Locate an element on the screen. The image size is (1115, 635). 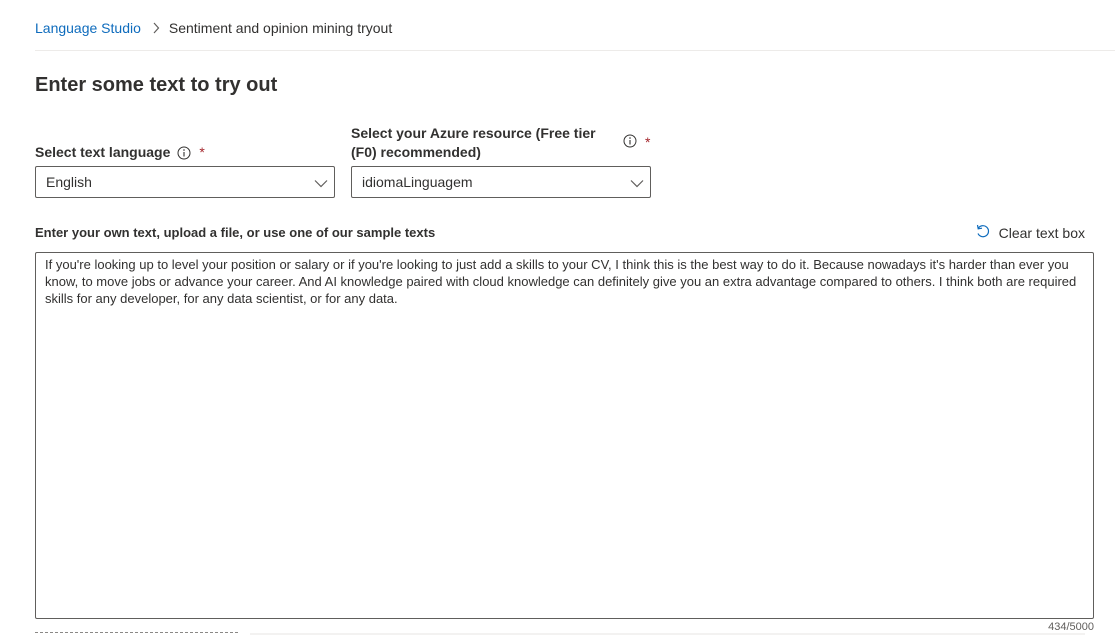
language-dropdown: English is located at coordinates (185, 182).